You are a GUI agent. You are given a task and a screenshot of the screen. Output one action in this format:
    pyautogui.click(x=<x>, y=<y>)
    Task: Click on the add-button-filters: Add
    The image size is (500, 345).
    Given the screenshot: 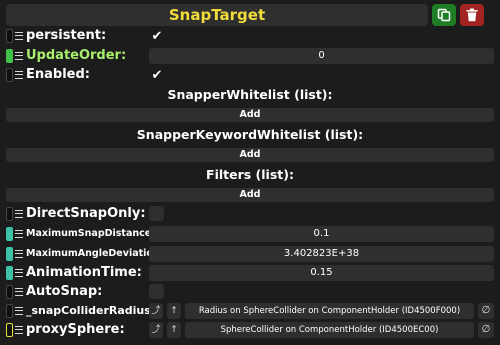 What is the action you would take?
    pyautogui.click(x=250, y=195)
    